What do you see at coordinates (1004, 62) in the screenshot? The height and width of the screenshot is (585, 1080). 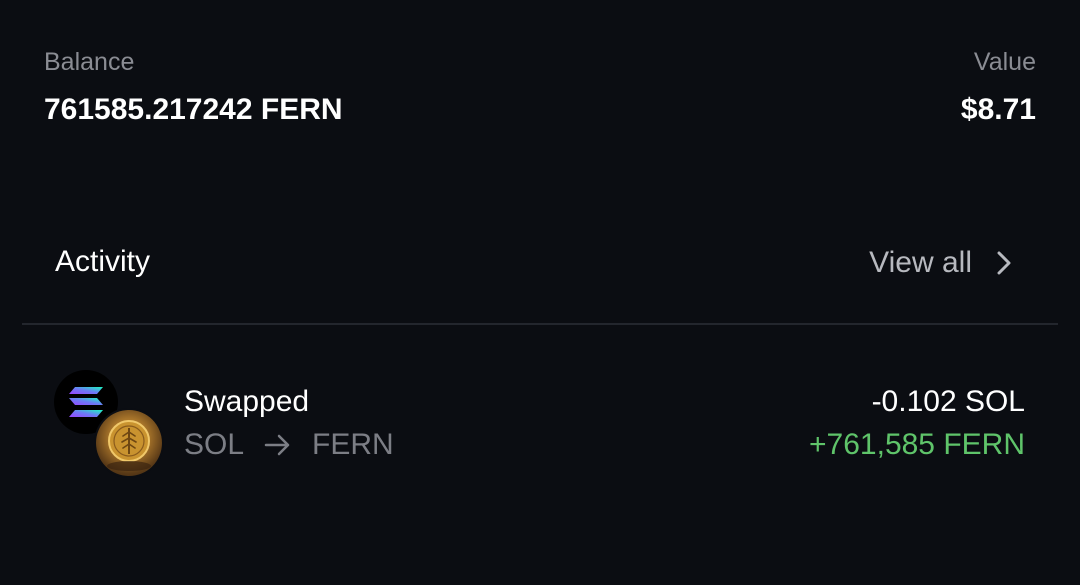 I see `value-label: Value` at bounding box center [1004, 62].